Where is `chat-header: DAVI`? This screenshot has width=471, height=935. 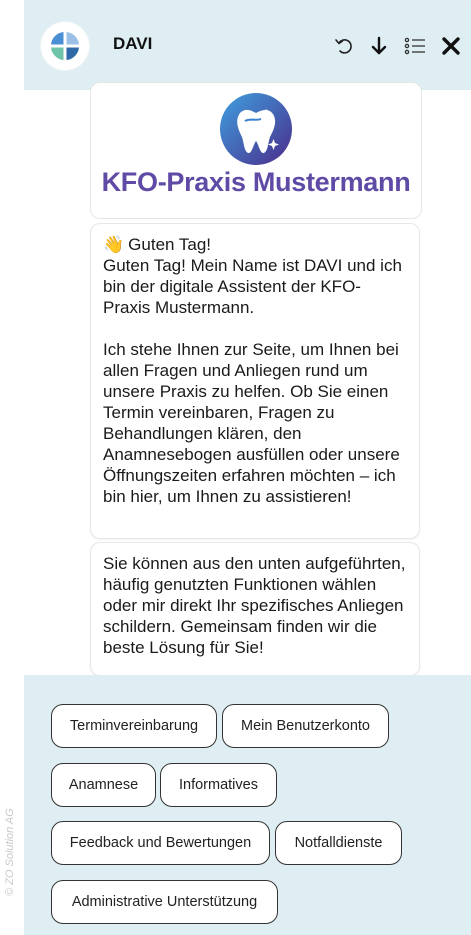
chat-header: DAVI is located at coordinates (247, 45).